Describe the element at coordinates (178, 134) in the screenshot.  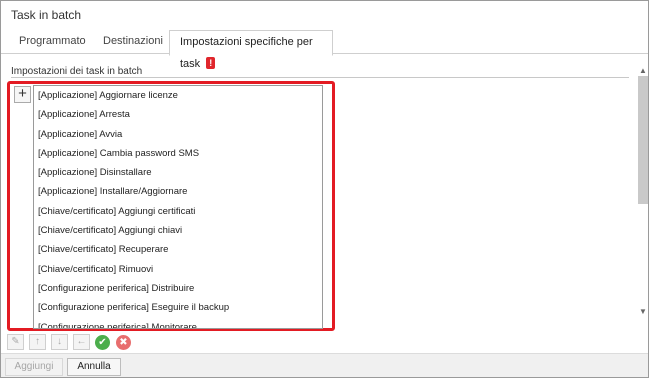
I see `list-item: [Applicazione] Avvia` at that location.